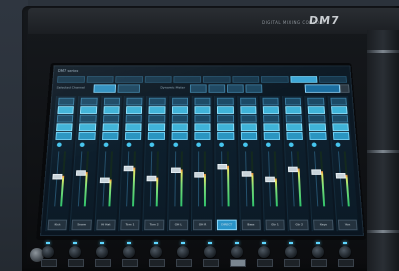 The height and width of the screenshot is (271, 399). I want to click on channel-name-label: Tom 1, so click(130, 225).